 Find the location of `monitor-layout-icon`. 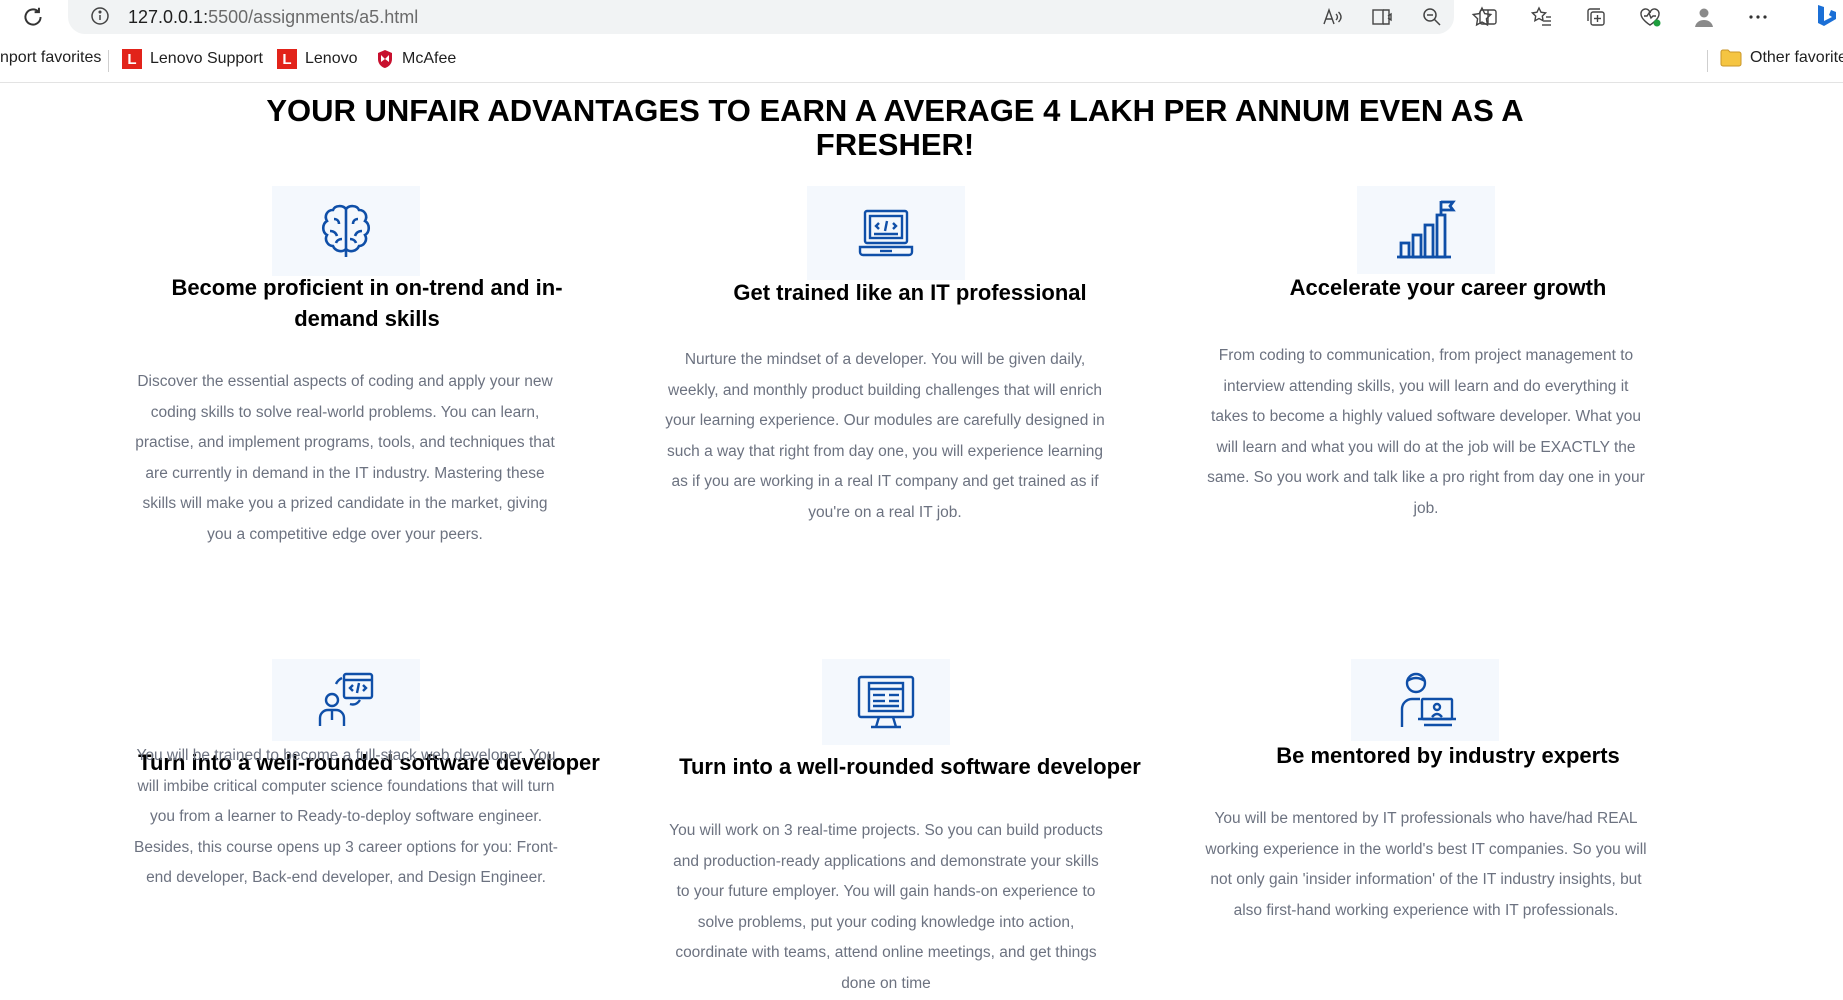

monitor-layout-icon is located at coordinates (886, 702).